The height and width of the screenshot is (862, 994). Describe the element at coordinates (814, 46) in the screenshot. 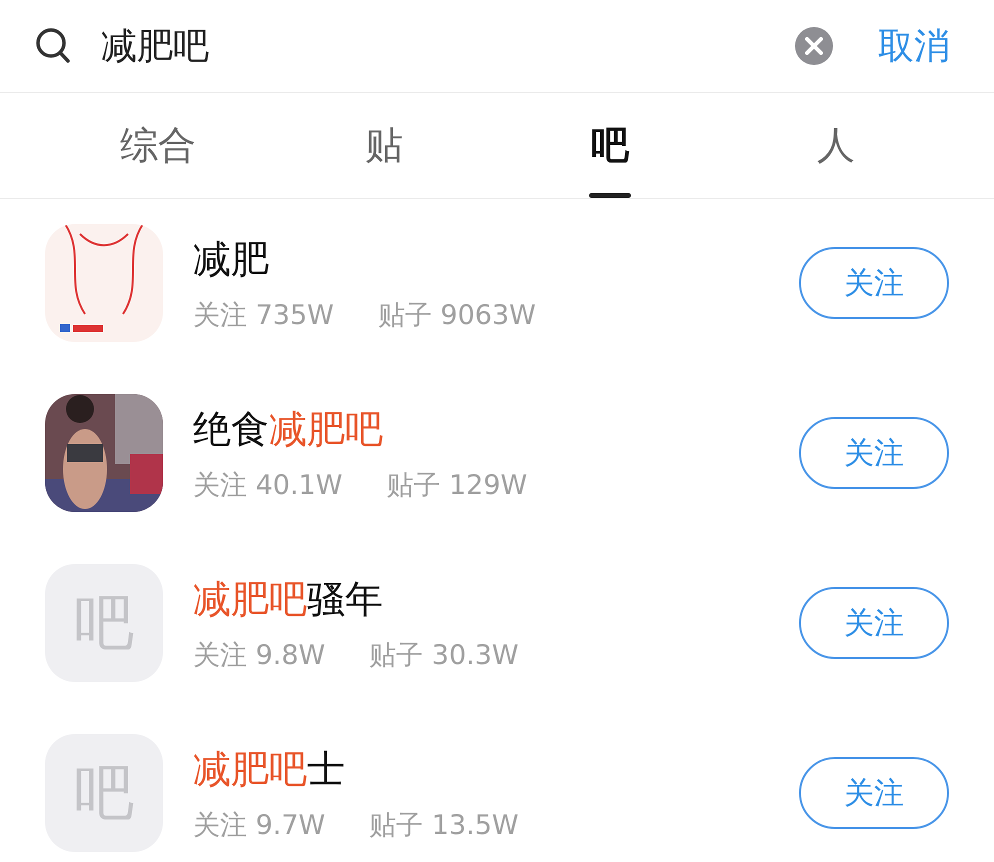

I see `clear-icon` at that location.